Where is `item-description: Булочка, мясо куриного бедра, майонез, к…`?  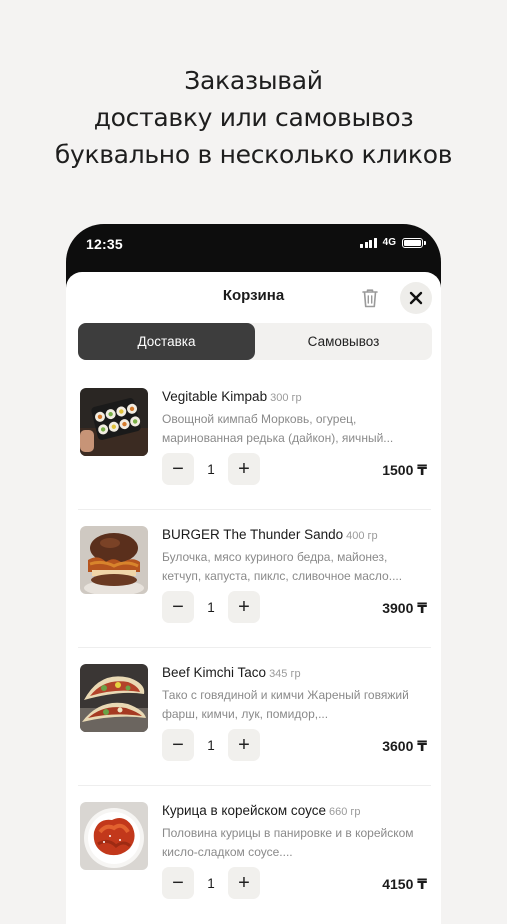
item-description: Булочка, мясо куриного бедра, майонез, к… is located at coordinates (282, 566).